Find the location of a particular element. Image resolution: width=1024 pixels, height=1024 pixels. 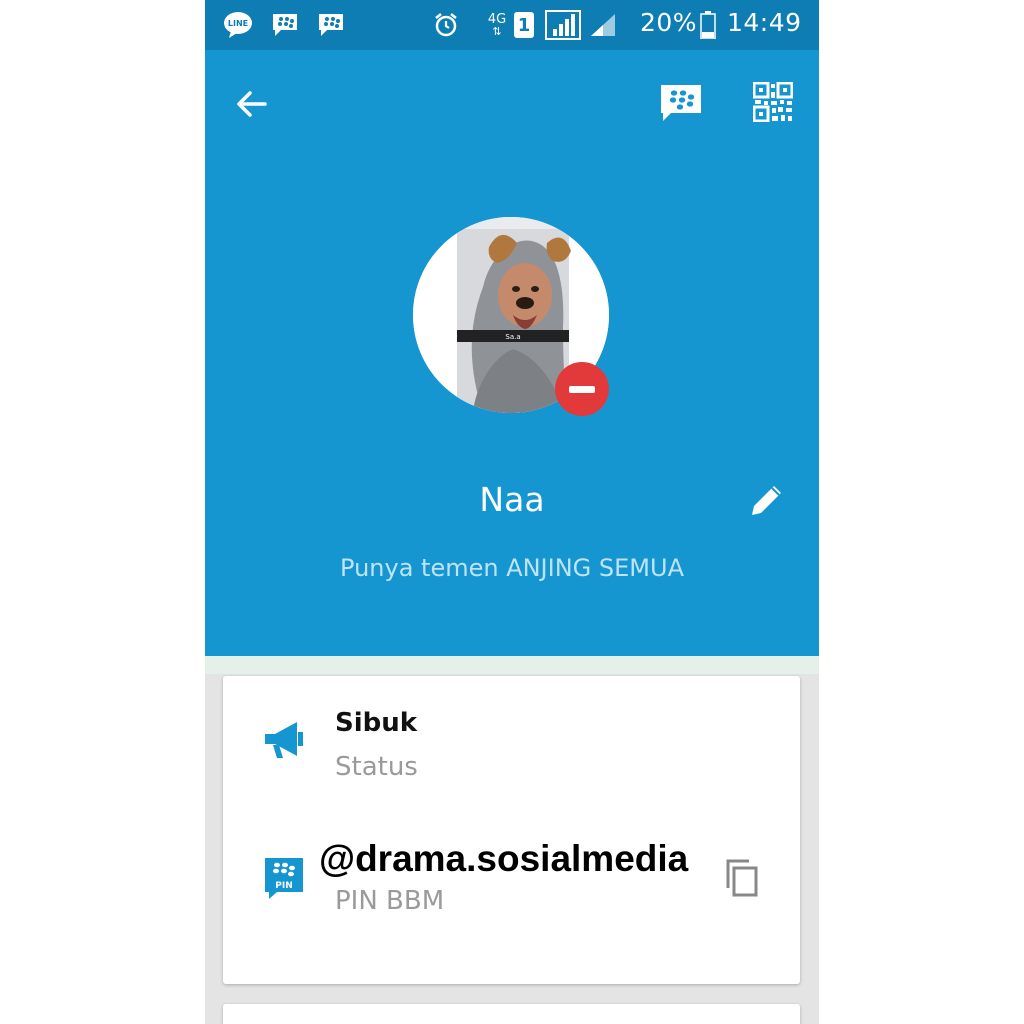

divider-strip is located at coordinates (512, 665).